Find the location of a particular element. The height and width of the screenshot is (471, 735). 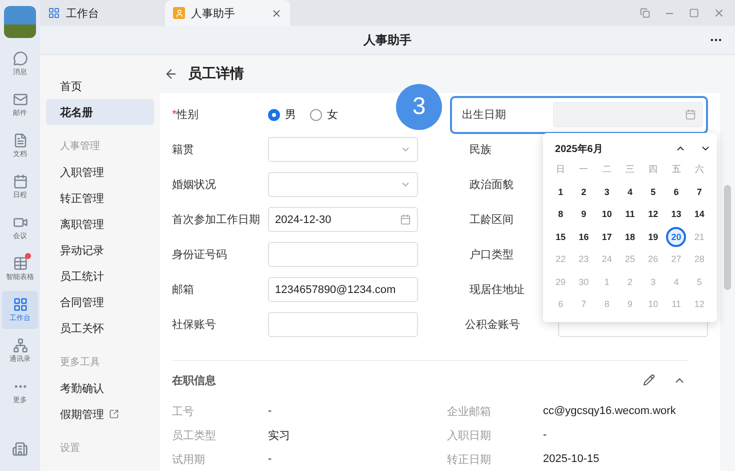

pin-window-icon is located at coordinates (645, 13).